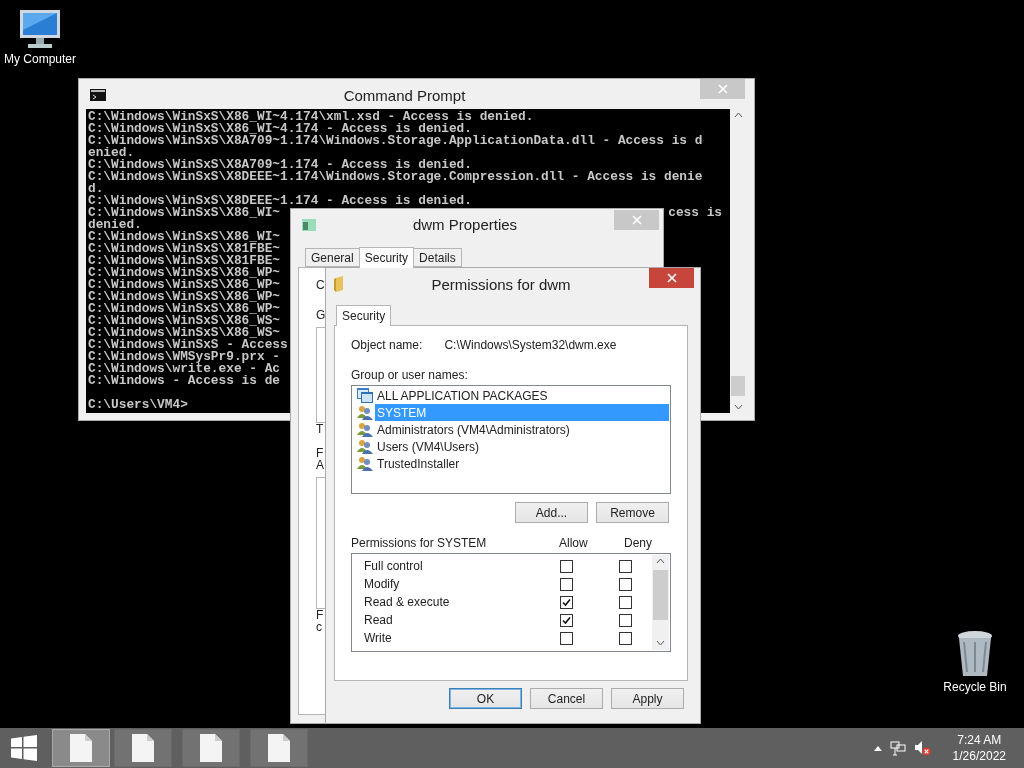 The height and width of the screenshot is (768, 1024). I want to click on label-text: C, so click(320, 285).